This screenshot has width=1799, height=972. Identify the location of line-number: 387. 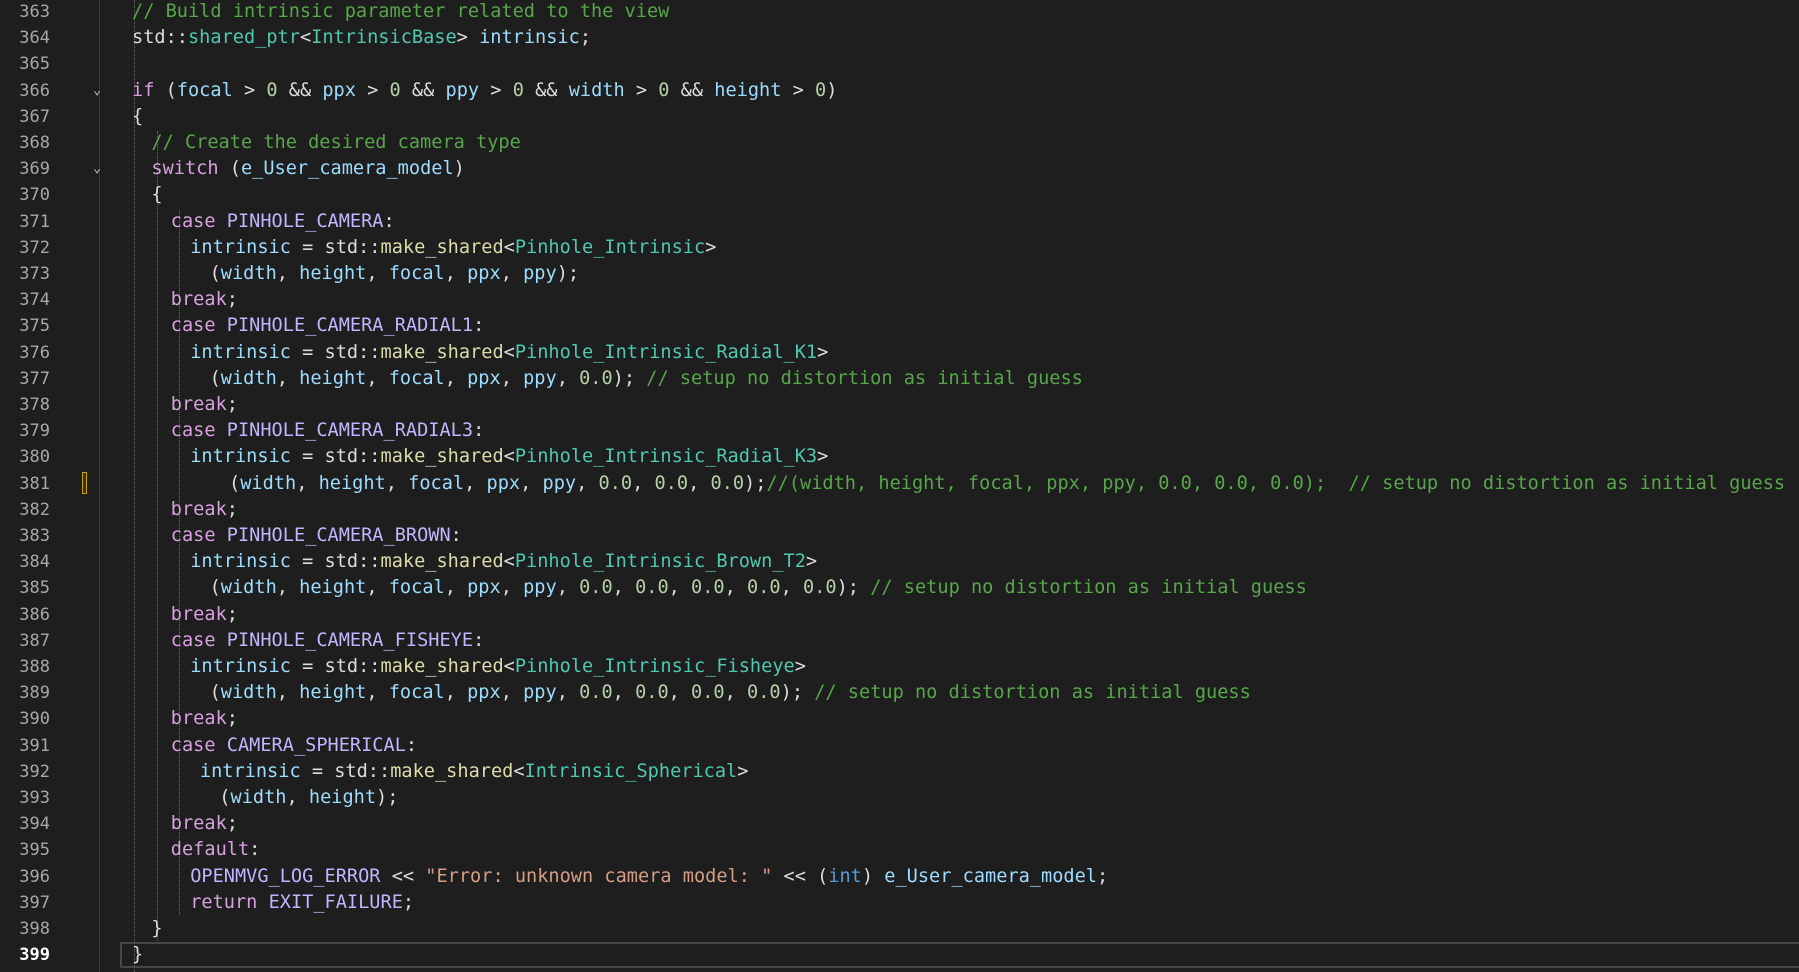
(34, 640).